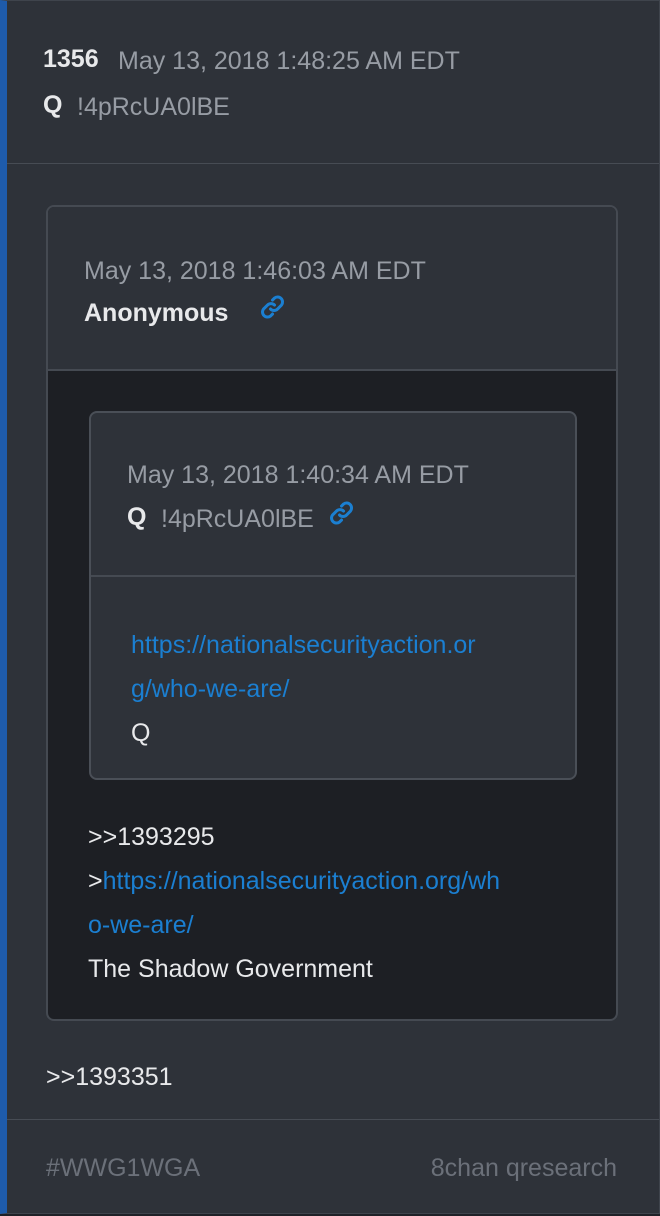 This screenshot has width=660, height=1216. Describe the element at coordinates (332, 289) in the screenshot. I see `quoted-post-header: May 13, 2018 1:46:03 AM EDT Anonymous` at that location.